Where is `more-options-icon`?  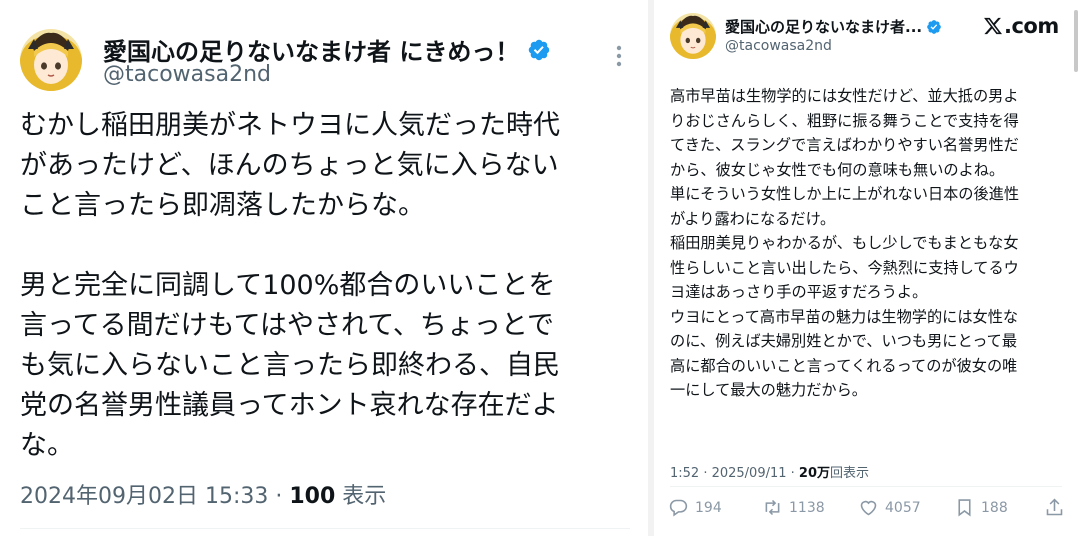 more-options-icon is located at coordinates (619, 56).